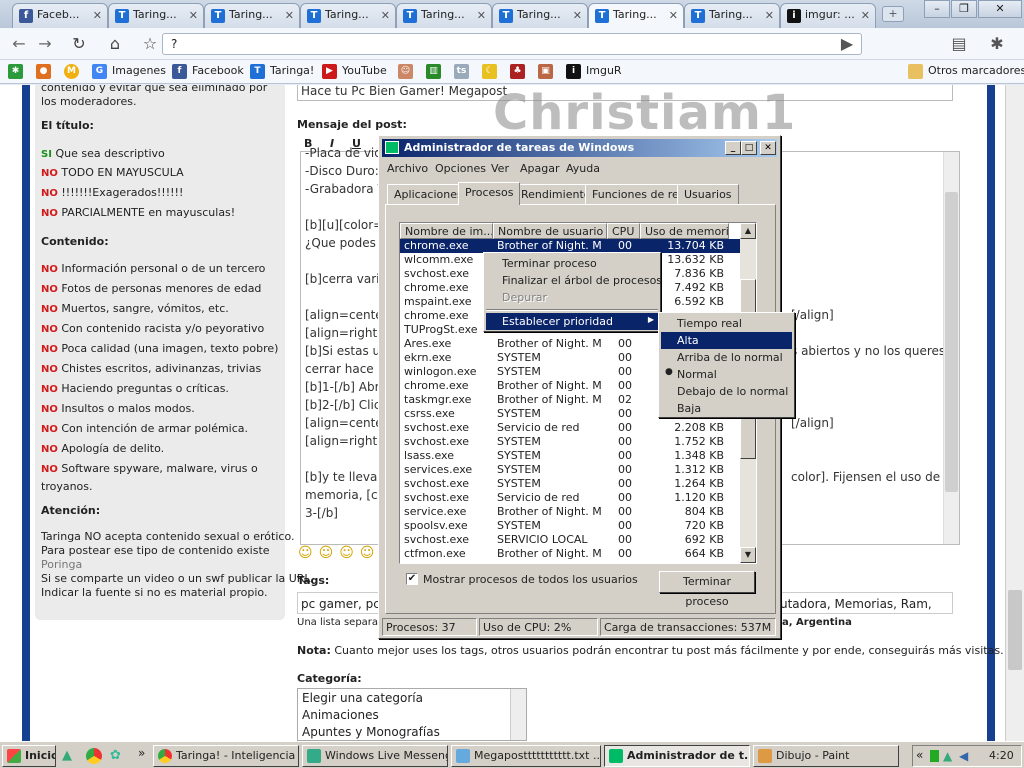  Describe the element at coordinates (129, 72) in the screenshot. I see `bookmark-imagenes: G Imagenes` at that location.